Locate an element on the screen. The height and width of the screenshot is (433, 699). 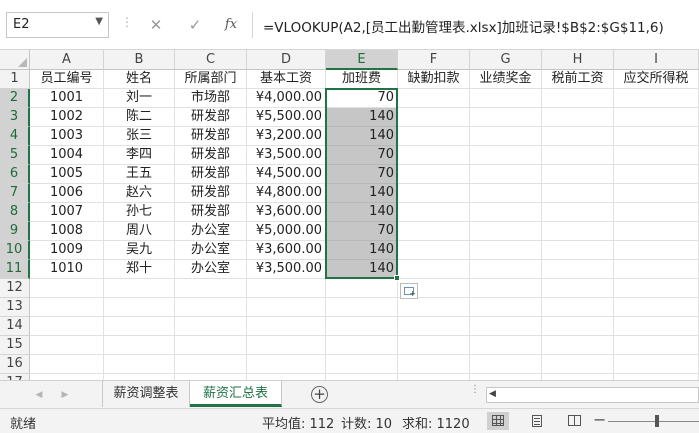
zoom-slider-thumb is located at coordinates (657, 421).